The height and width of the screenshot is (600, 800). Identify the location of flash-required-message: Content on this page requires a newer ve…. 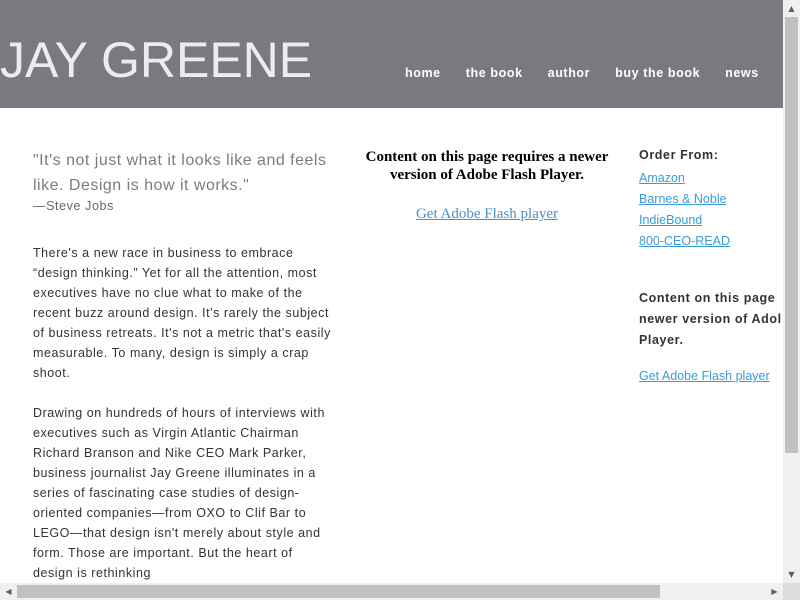
(487, 166).